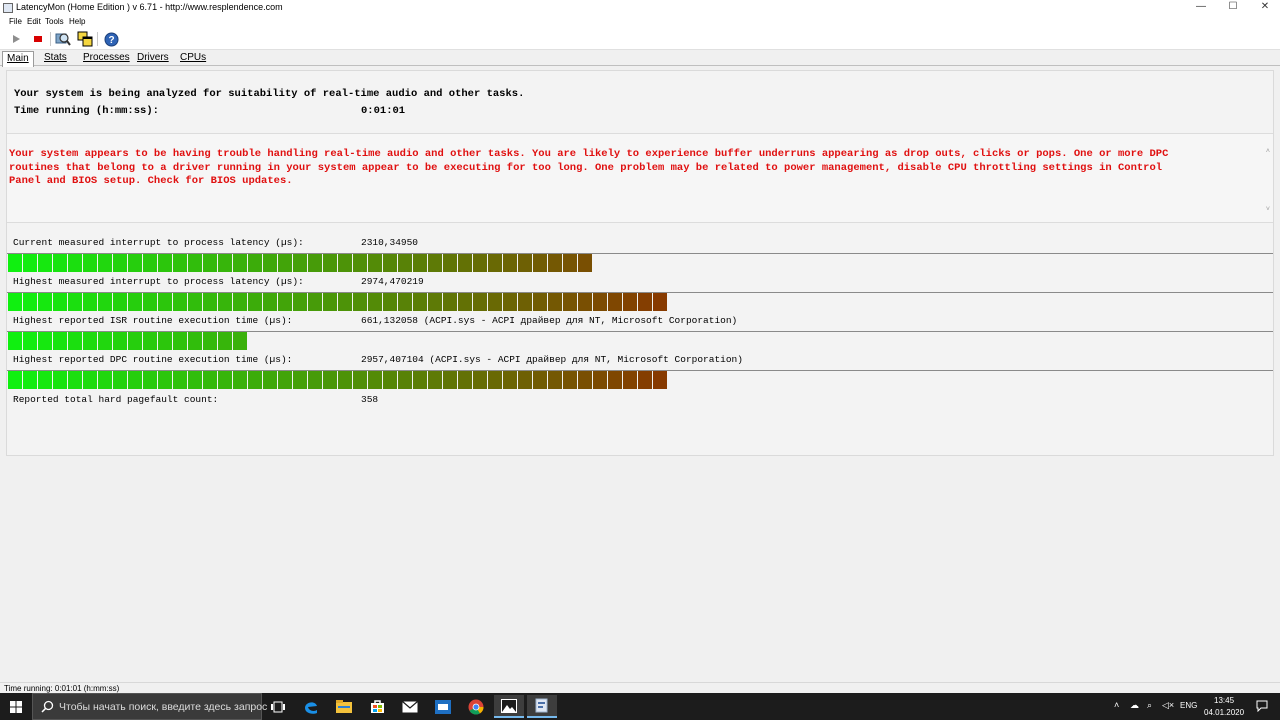 Image resolution: width=1280 pixels, height=720 pixels. What do you see at coordinates (193, 58) in the screenshot?
I see `tab-cpus: CPUs` at bounding box center [193, 58].